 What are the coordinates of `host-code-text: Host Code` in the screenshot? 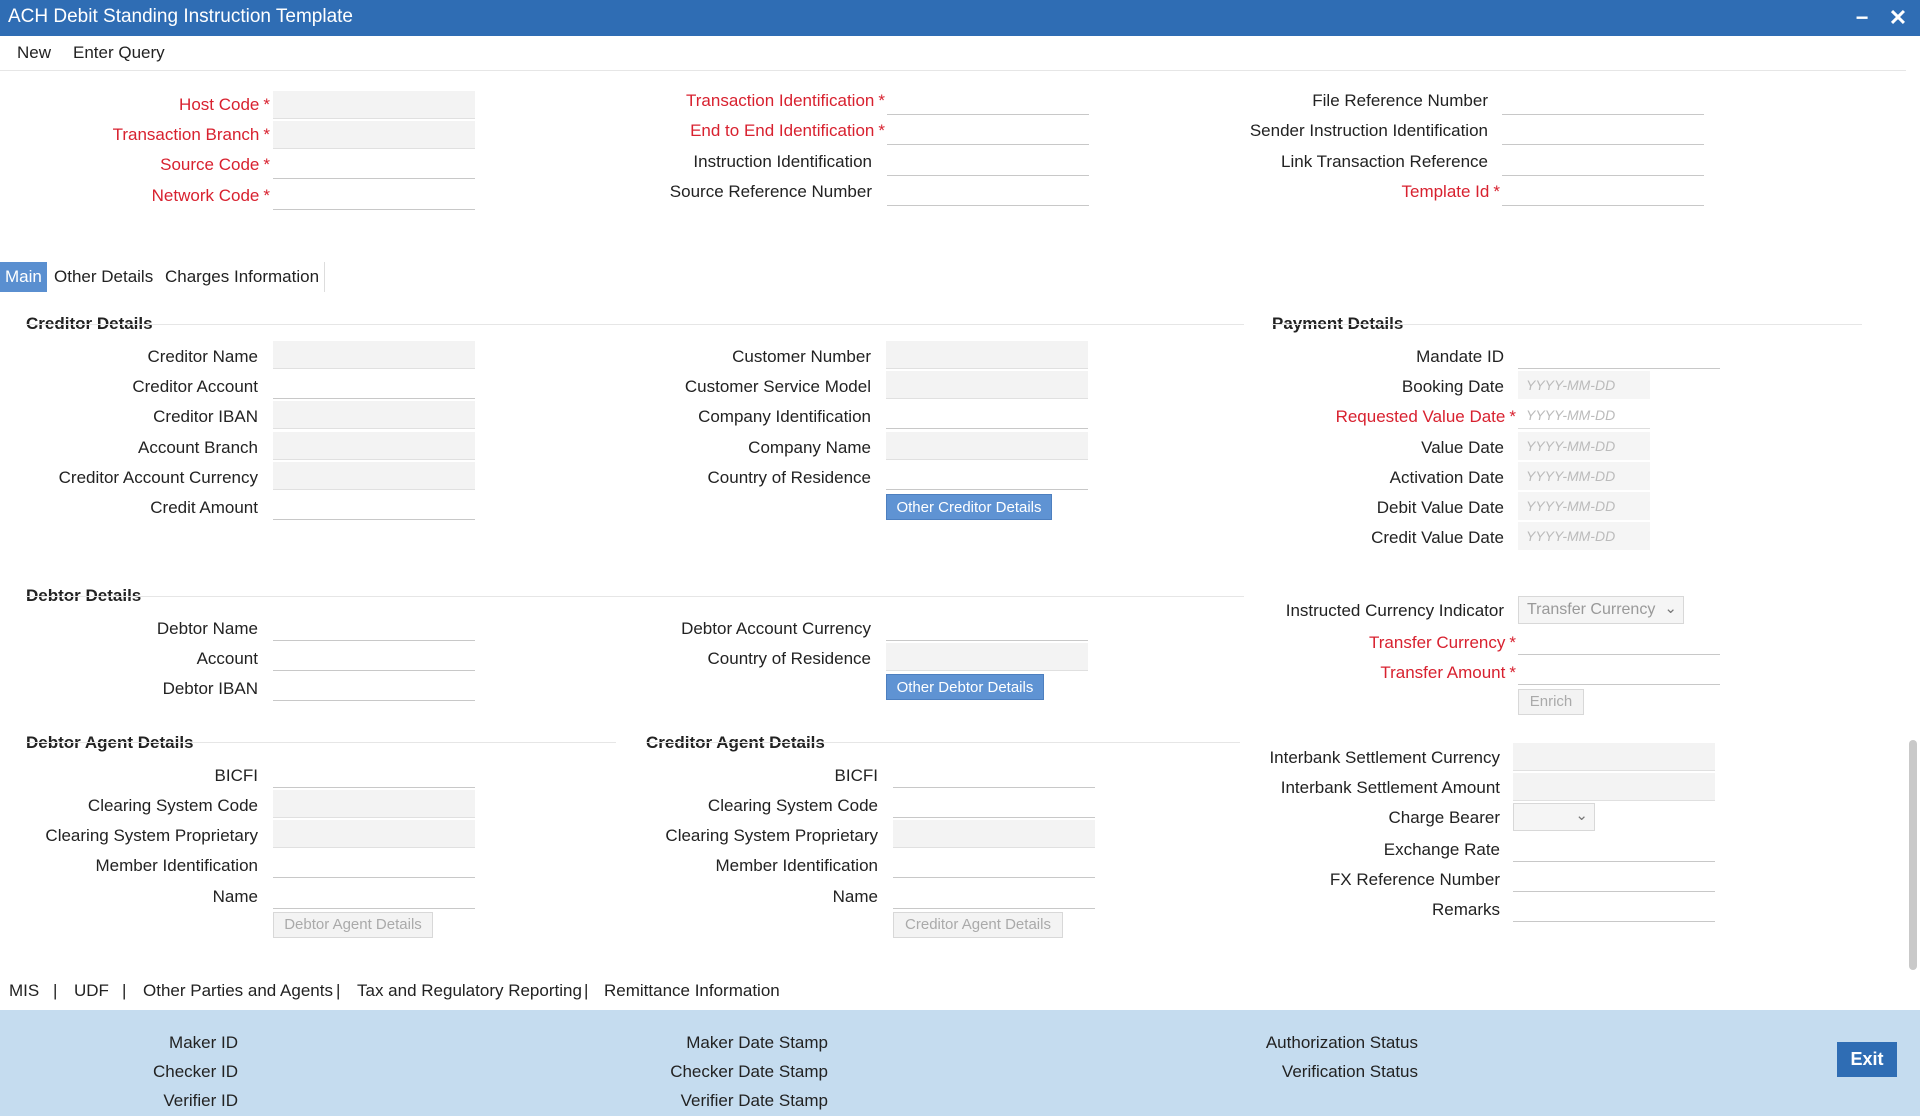 It's located at (219, 104).